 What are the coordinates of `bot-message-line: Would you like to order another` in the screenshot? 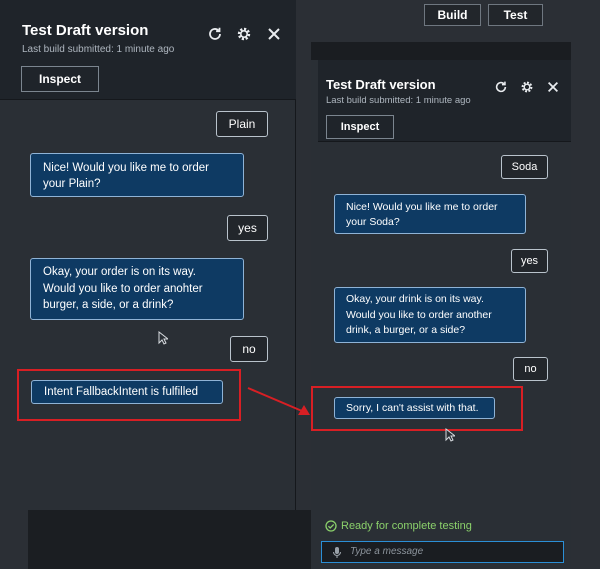 It's located at (419, 314).